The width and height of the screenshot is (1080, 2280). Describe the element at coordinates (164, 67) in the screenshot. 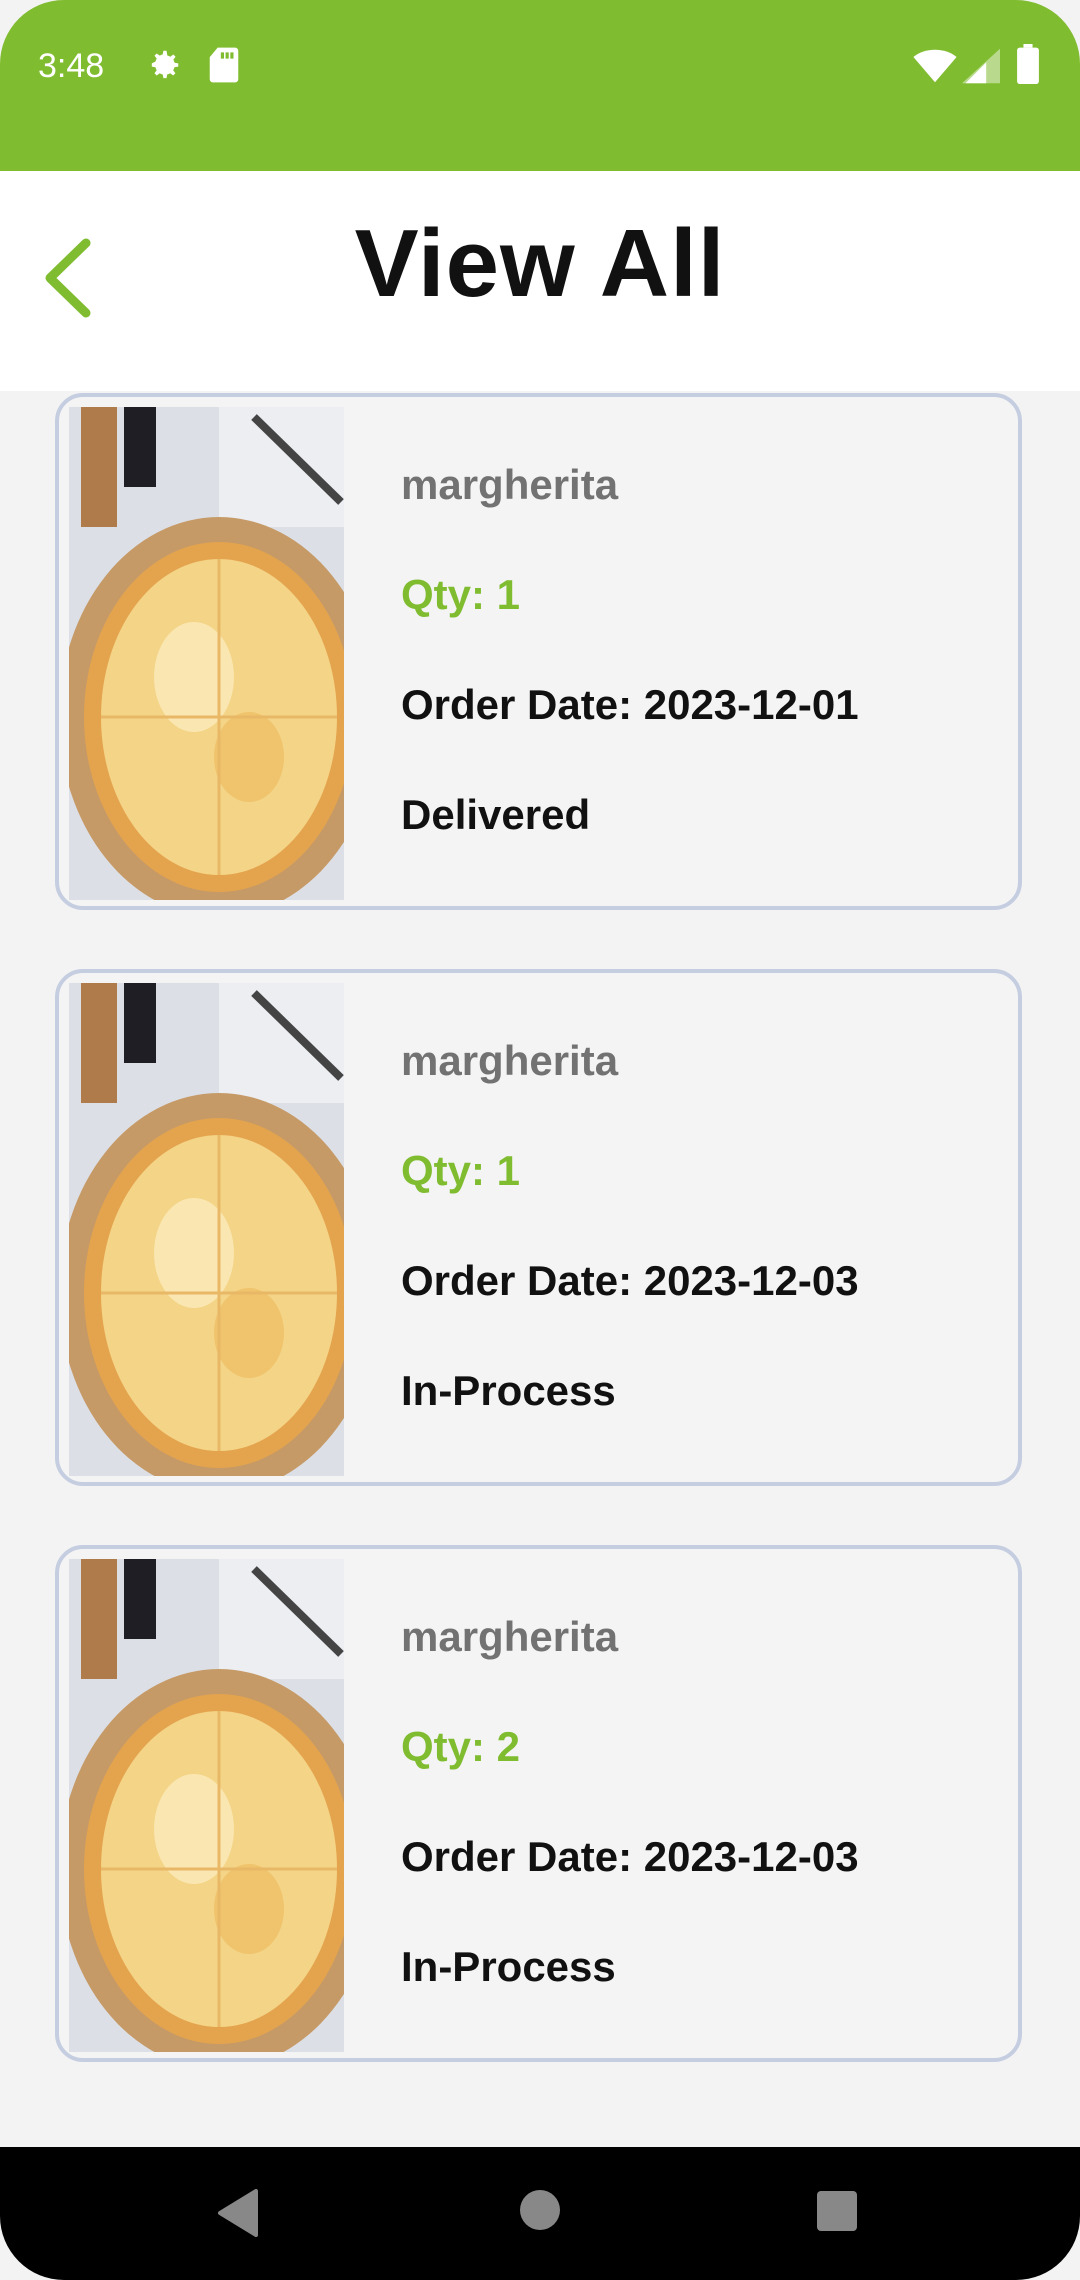

I see `gear-icon` at that location.